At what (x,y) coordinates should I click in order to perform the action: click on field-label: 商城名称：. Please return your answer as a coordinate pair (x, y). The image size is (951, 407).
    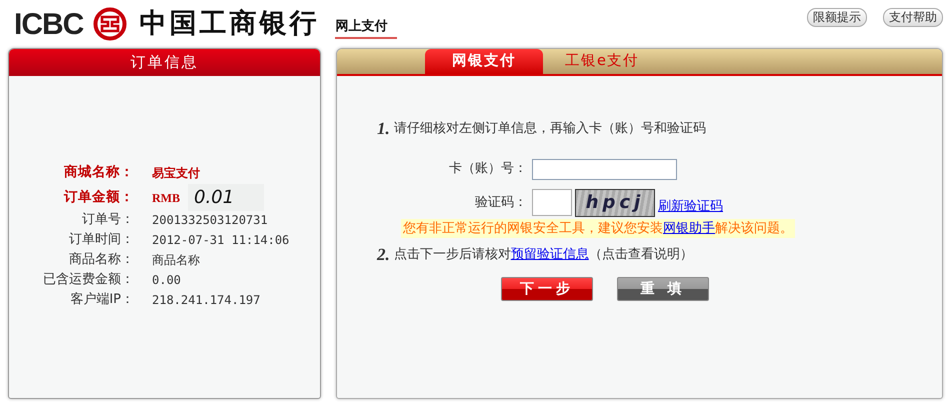
    Looking at the image, I should click on (98, 172).